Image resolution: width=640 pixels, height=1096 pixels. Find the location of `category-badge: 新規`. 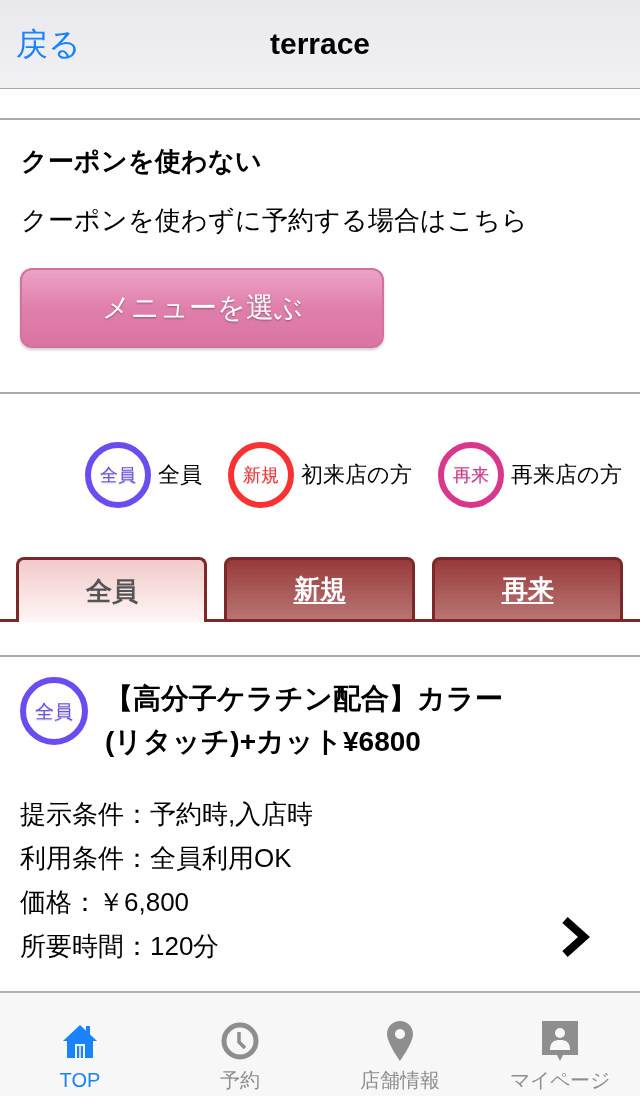

category-badge: 新規 is located at coordinates (261, 475).